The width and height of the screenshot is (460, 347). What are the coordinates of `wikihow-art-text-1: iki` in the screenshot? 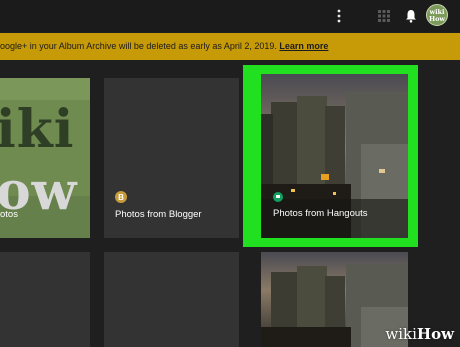 It's located at (37, 129).